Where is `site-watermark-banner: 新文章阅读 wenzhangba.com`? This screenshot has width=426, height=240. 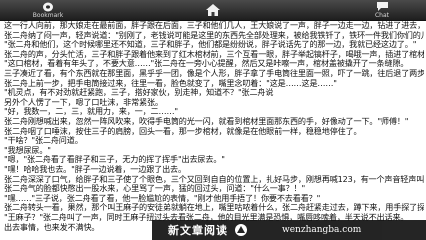 site-watermark-banner: 新文章阅读 wenzhangba.com is located at coordinates (289, 230).